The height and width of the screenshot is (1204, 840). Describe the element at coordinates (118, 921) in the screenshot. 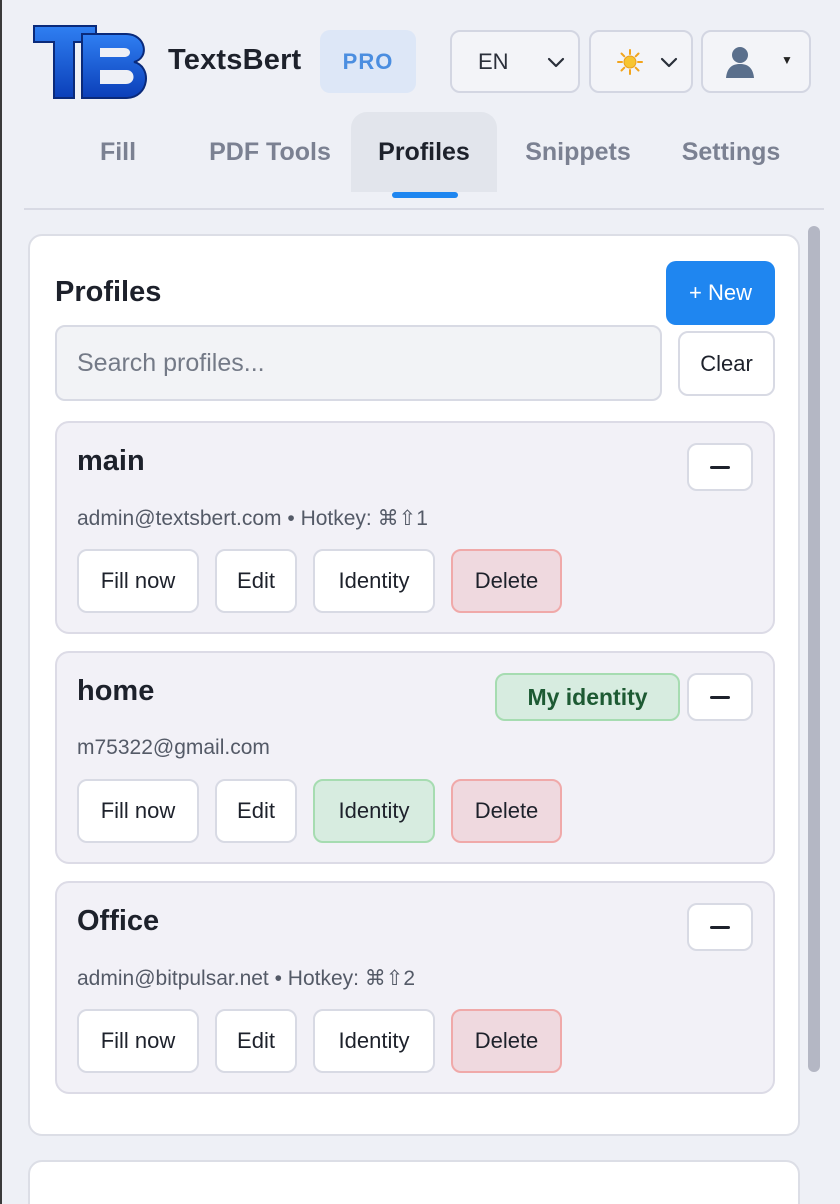

I see `profile-name: Office` at that location.